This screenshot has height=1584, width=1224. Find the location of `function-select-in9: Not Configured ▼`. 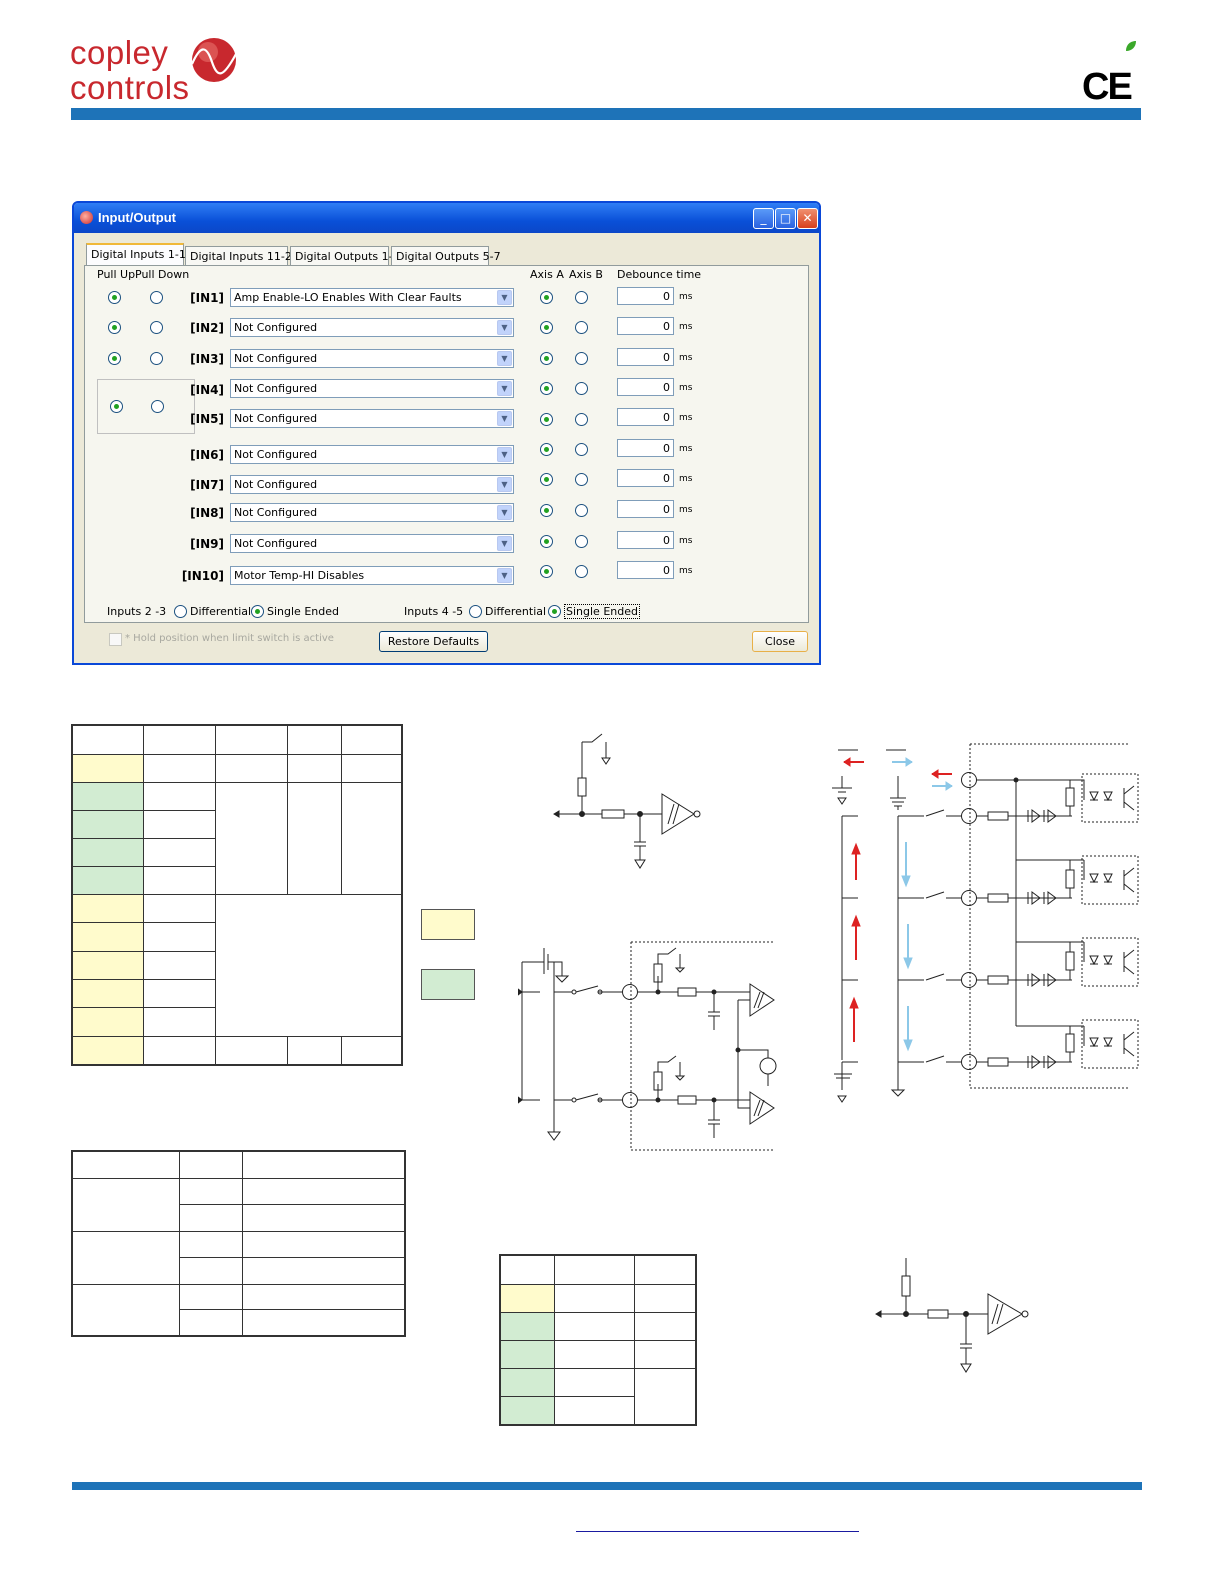

function-select-in9: Not Configured ▼ is located at coordinates (372, 543).